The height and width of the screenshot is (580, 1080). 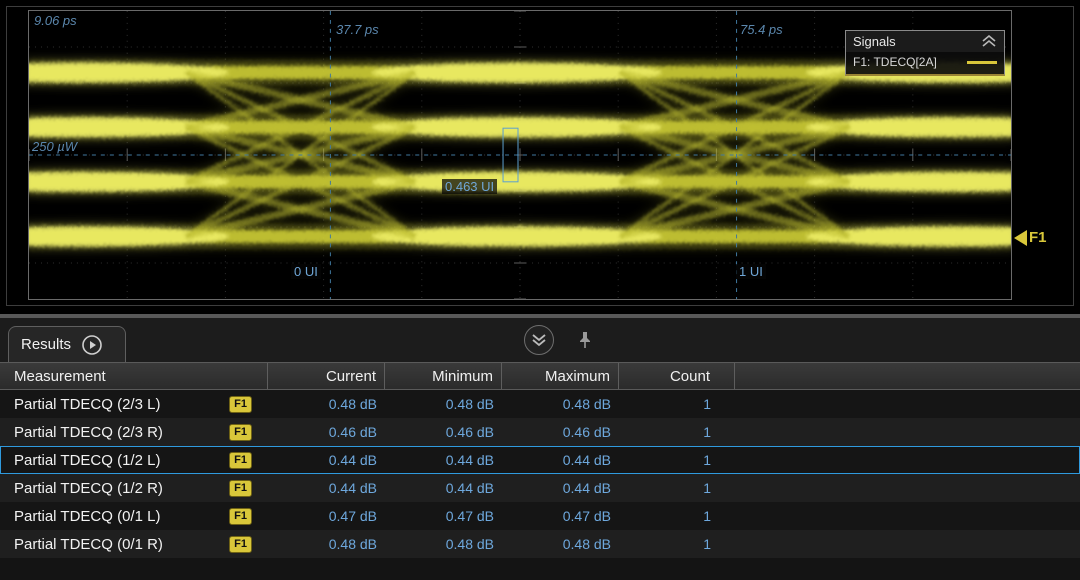 What do you see at coordinates (874, 41) in the screenshot?
I see `signals-panel-title: Signals` at bounding box center [874, 41].